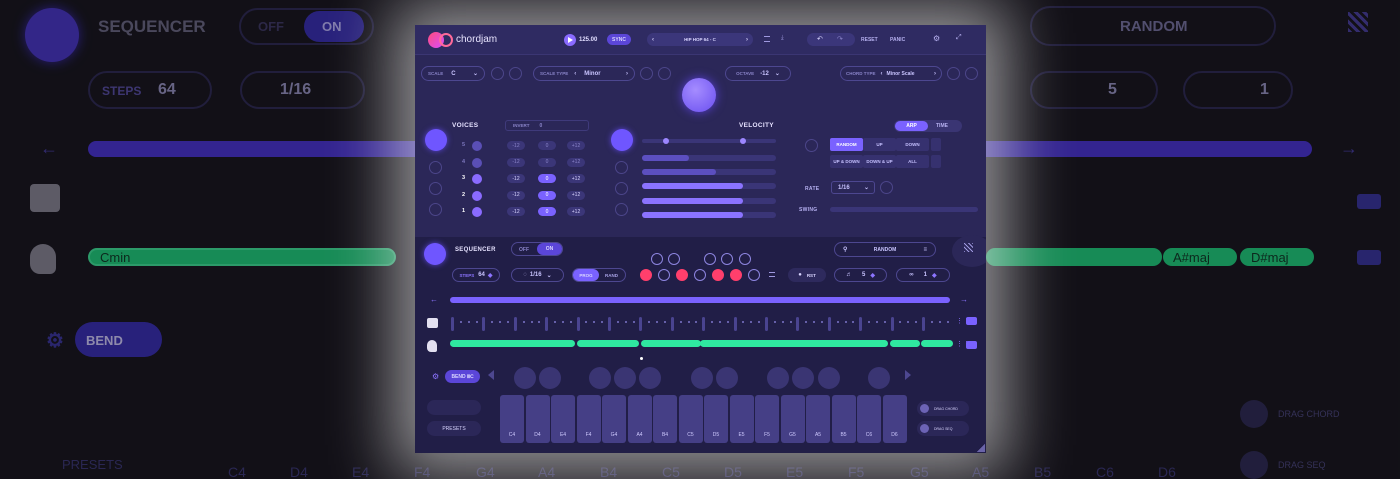 This screenshot has width=1400, height=479. What do you see at coordinates (743, 141) in the screenshot?
I see `velocity-range-max-handle` at bounding box center [743, 141].